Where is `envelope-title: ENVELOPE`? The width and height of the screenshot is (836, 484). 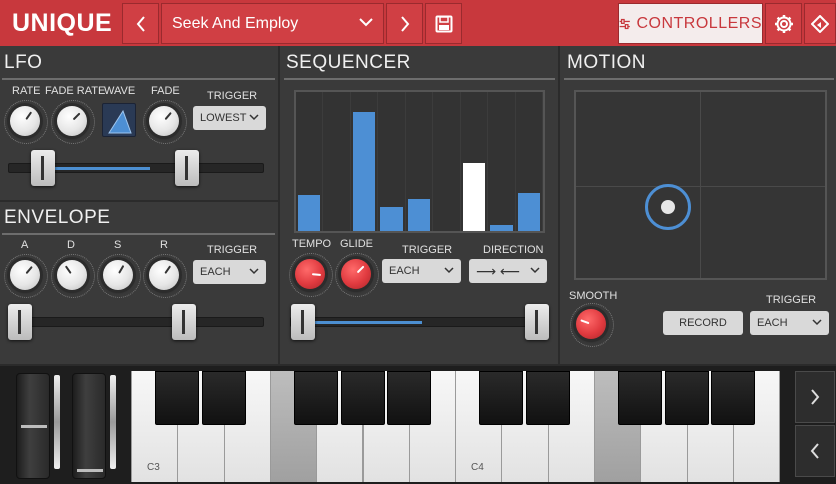 envelope-title: ENVELOPE is located at coordinates (57, 217).